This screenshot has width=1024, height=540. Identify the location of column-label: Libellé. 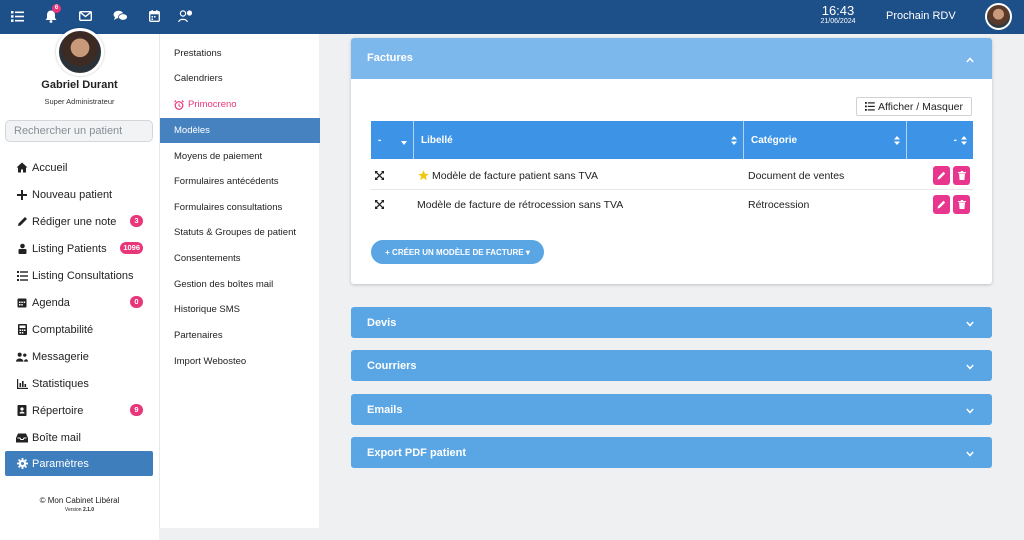
(437, 140).